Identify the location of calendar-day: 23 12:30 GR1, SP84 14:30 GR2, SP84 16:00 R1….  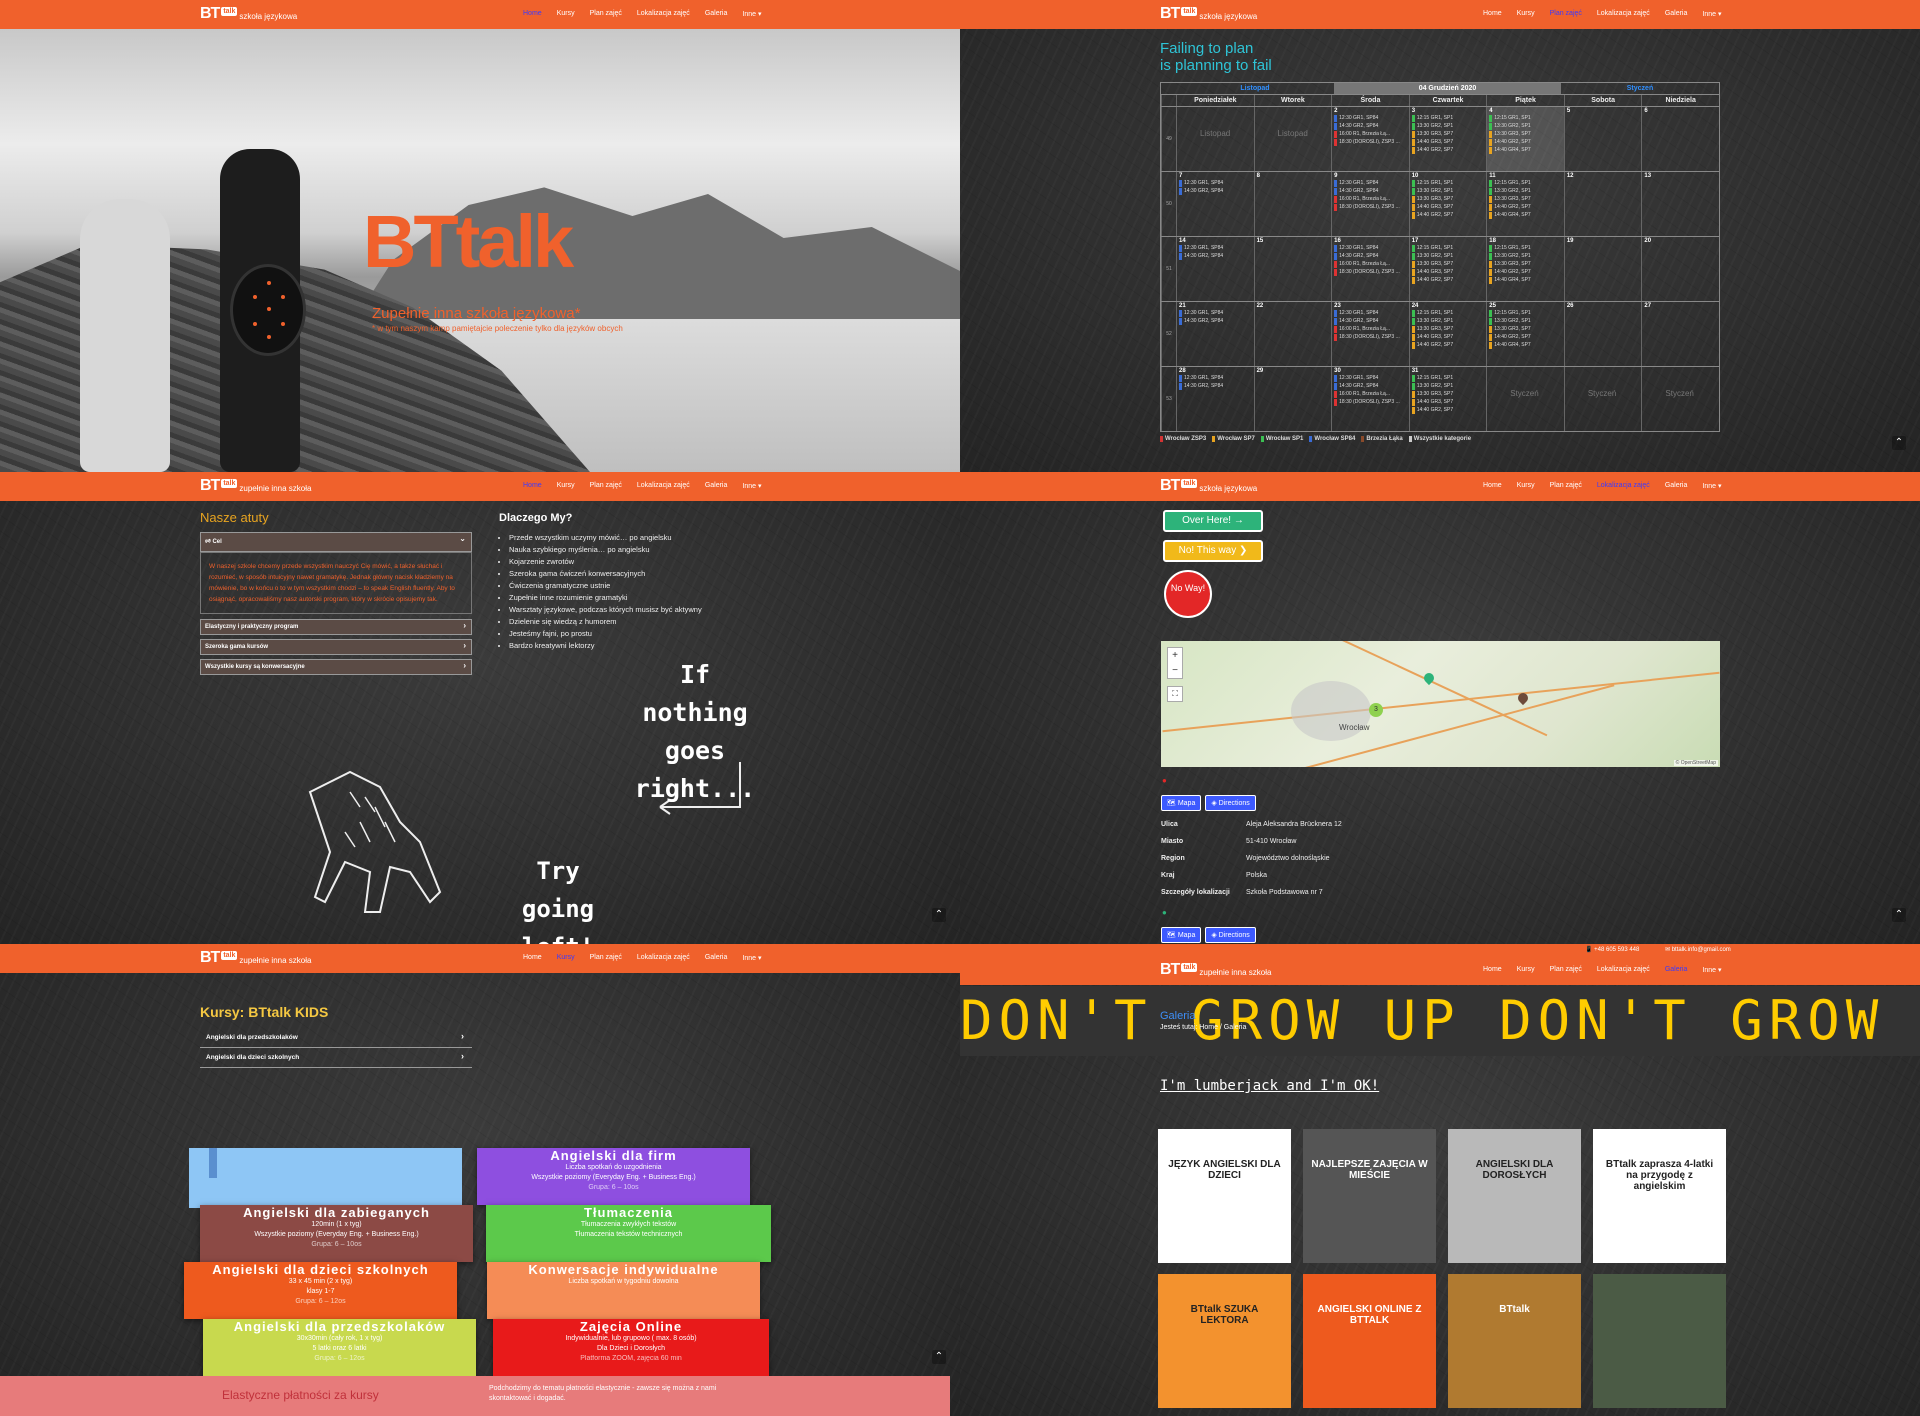
(1370, 334).